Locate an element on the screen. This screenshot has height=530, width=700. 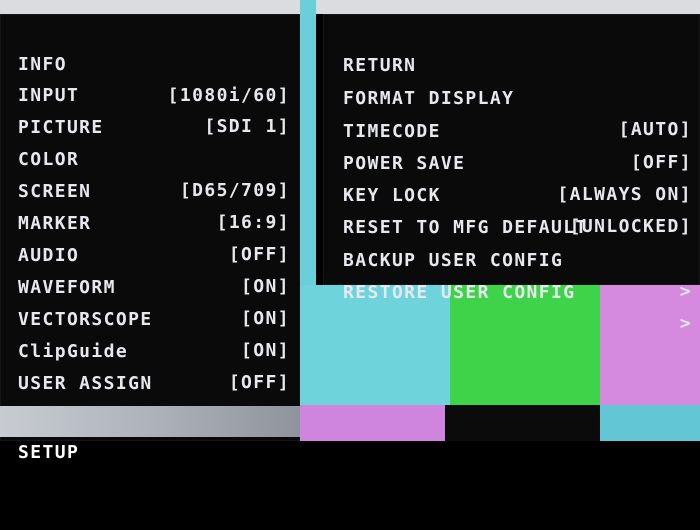
color-bar-bottom-black is located at coordinates (522, 423).